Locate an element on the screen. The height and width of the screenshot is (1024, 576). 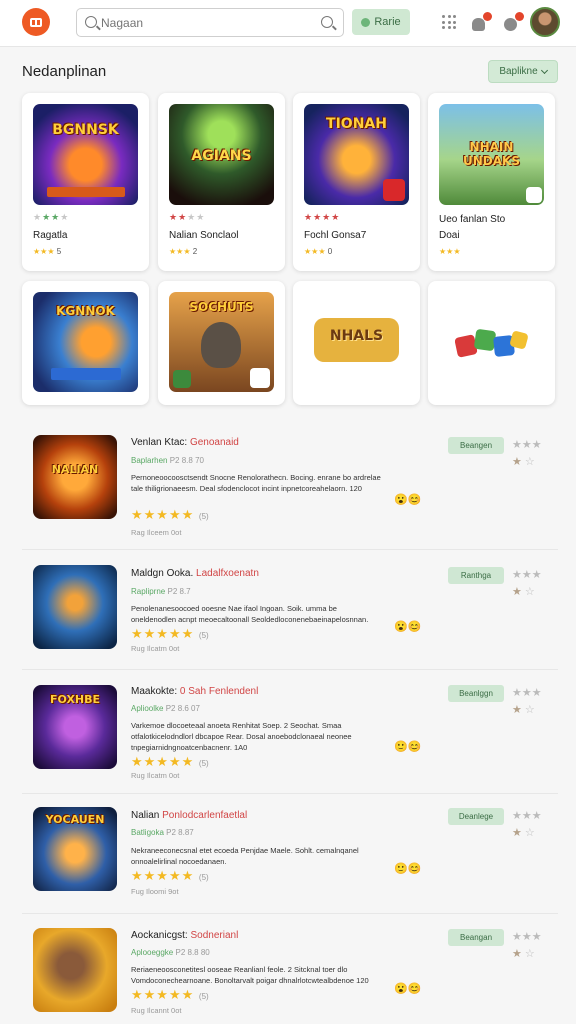
list-action-button: Beangan is located at coordinates (476, 937).